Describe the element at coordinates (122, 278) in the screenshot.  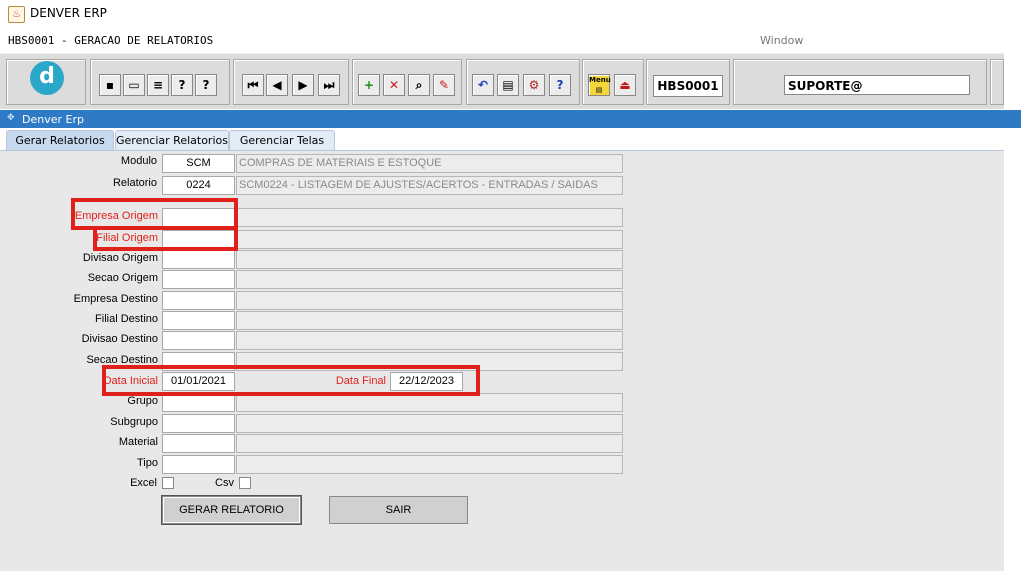
I see `secao-origem-label: Secao Origem` at that location.